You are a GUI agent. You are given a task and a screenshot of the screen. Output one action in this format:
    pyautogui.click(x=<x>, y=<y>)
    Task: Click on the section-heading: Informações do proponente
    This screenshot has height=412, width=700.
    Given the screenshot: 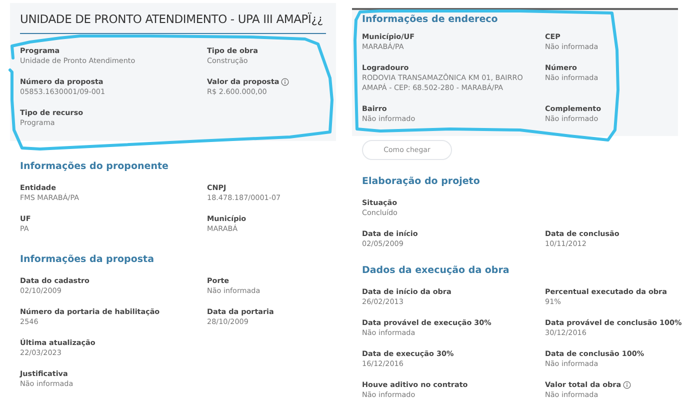 What is the action you would take?
    pyautogui.click(x=95, y=167)
    